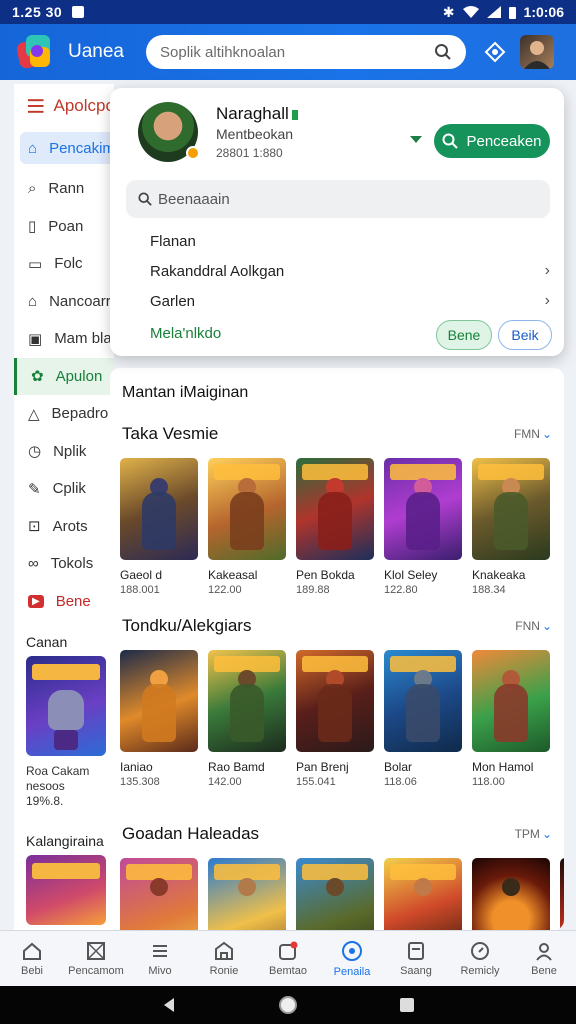 The height and width of the screenshot is (1024, 576). Describe the element at coordinates (316, 782) in the screenshot. I see `game-meta: 155.041` at that location.